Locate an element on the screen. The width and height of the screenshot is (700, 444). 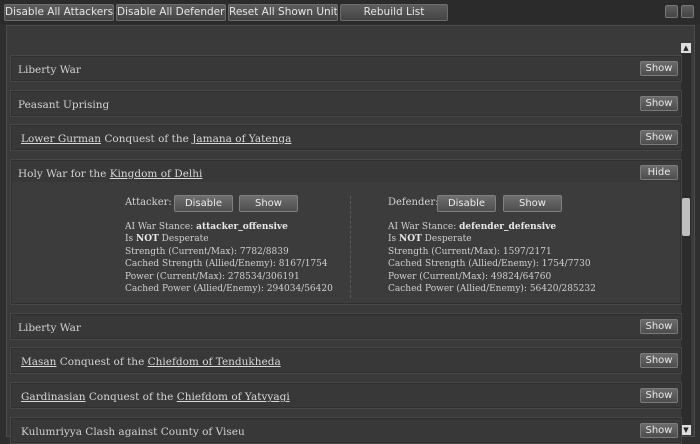
defender-stance: AI War Stance: defender_defensive is located at coordinates (472, 227).